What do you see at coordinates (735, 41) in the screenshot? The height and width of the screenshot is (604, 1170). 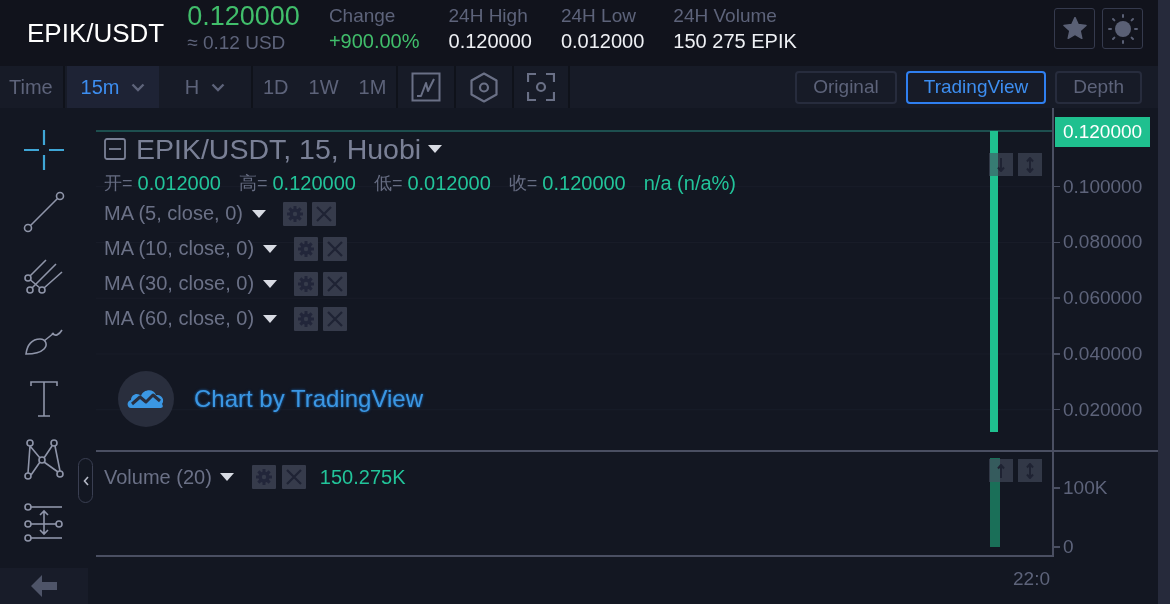 I see `stat-value: 150 275 EPIK` at bounding box center [735, 41].